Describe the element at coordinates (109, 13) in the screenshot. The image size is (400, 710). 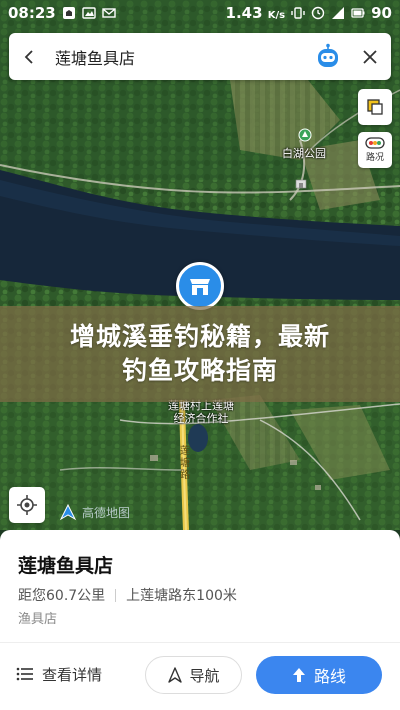
I see `mail-icon` at that location.